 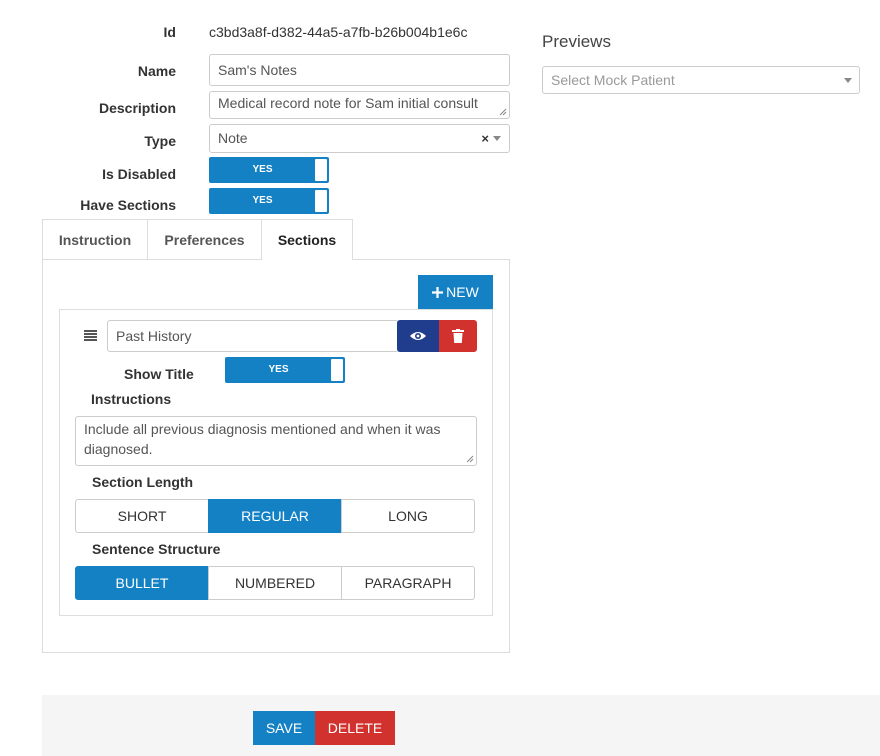 I want to click on section-title-input: Past History, so click(x=253, y=336).